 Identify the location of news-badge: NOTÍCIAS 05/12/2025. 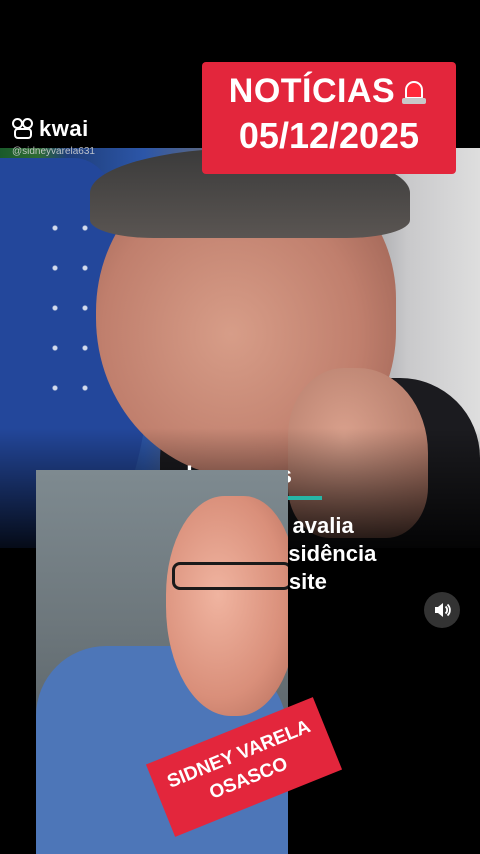
(329, 118).